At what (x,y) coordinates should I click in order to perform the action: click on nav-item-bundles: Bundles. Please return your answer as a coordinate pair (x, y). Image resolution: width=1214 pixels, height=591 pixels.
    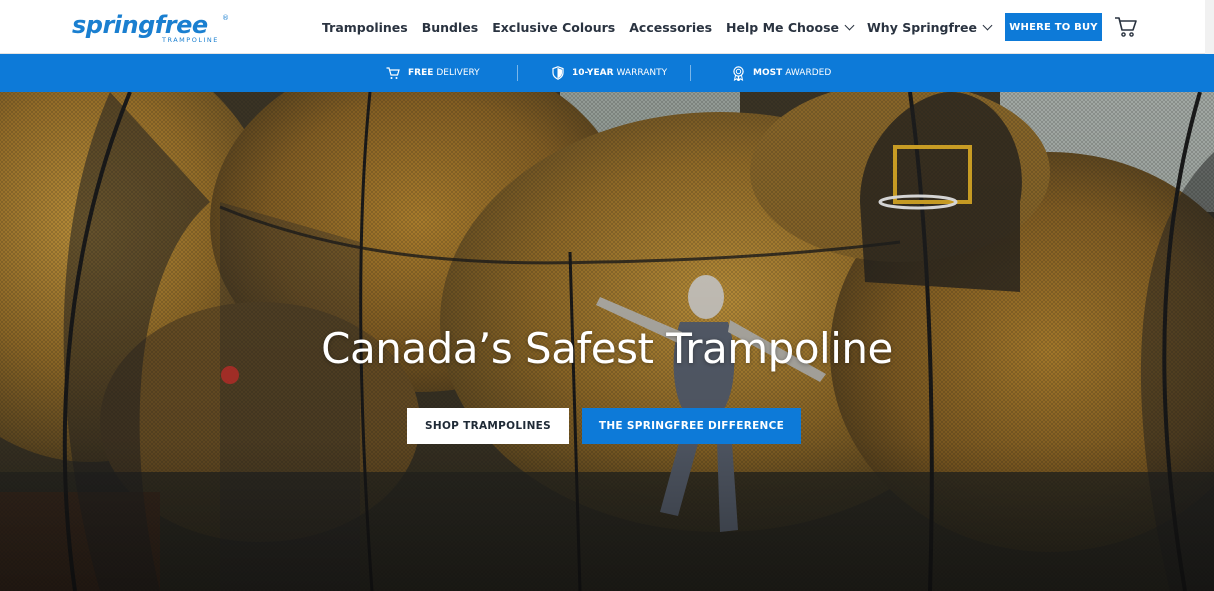
    Looking at the image, I should click on (450, 27).